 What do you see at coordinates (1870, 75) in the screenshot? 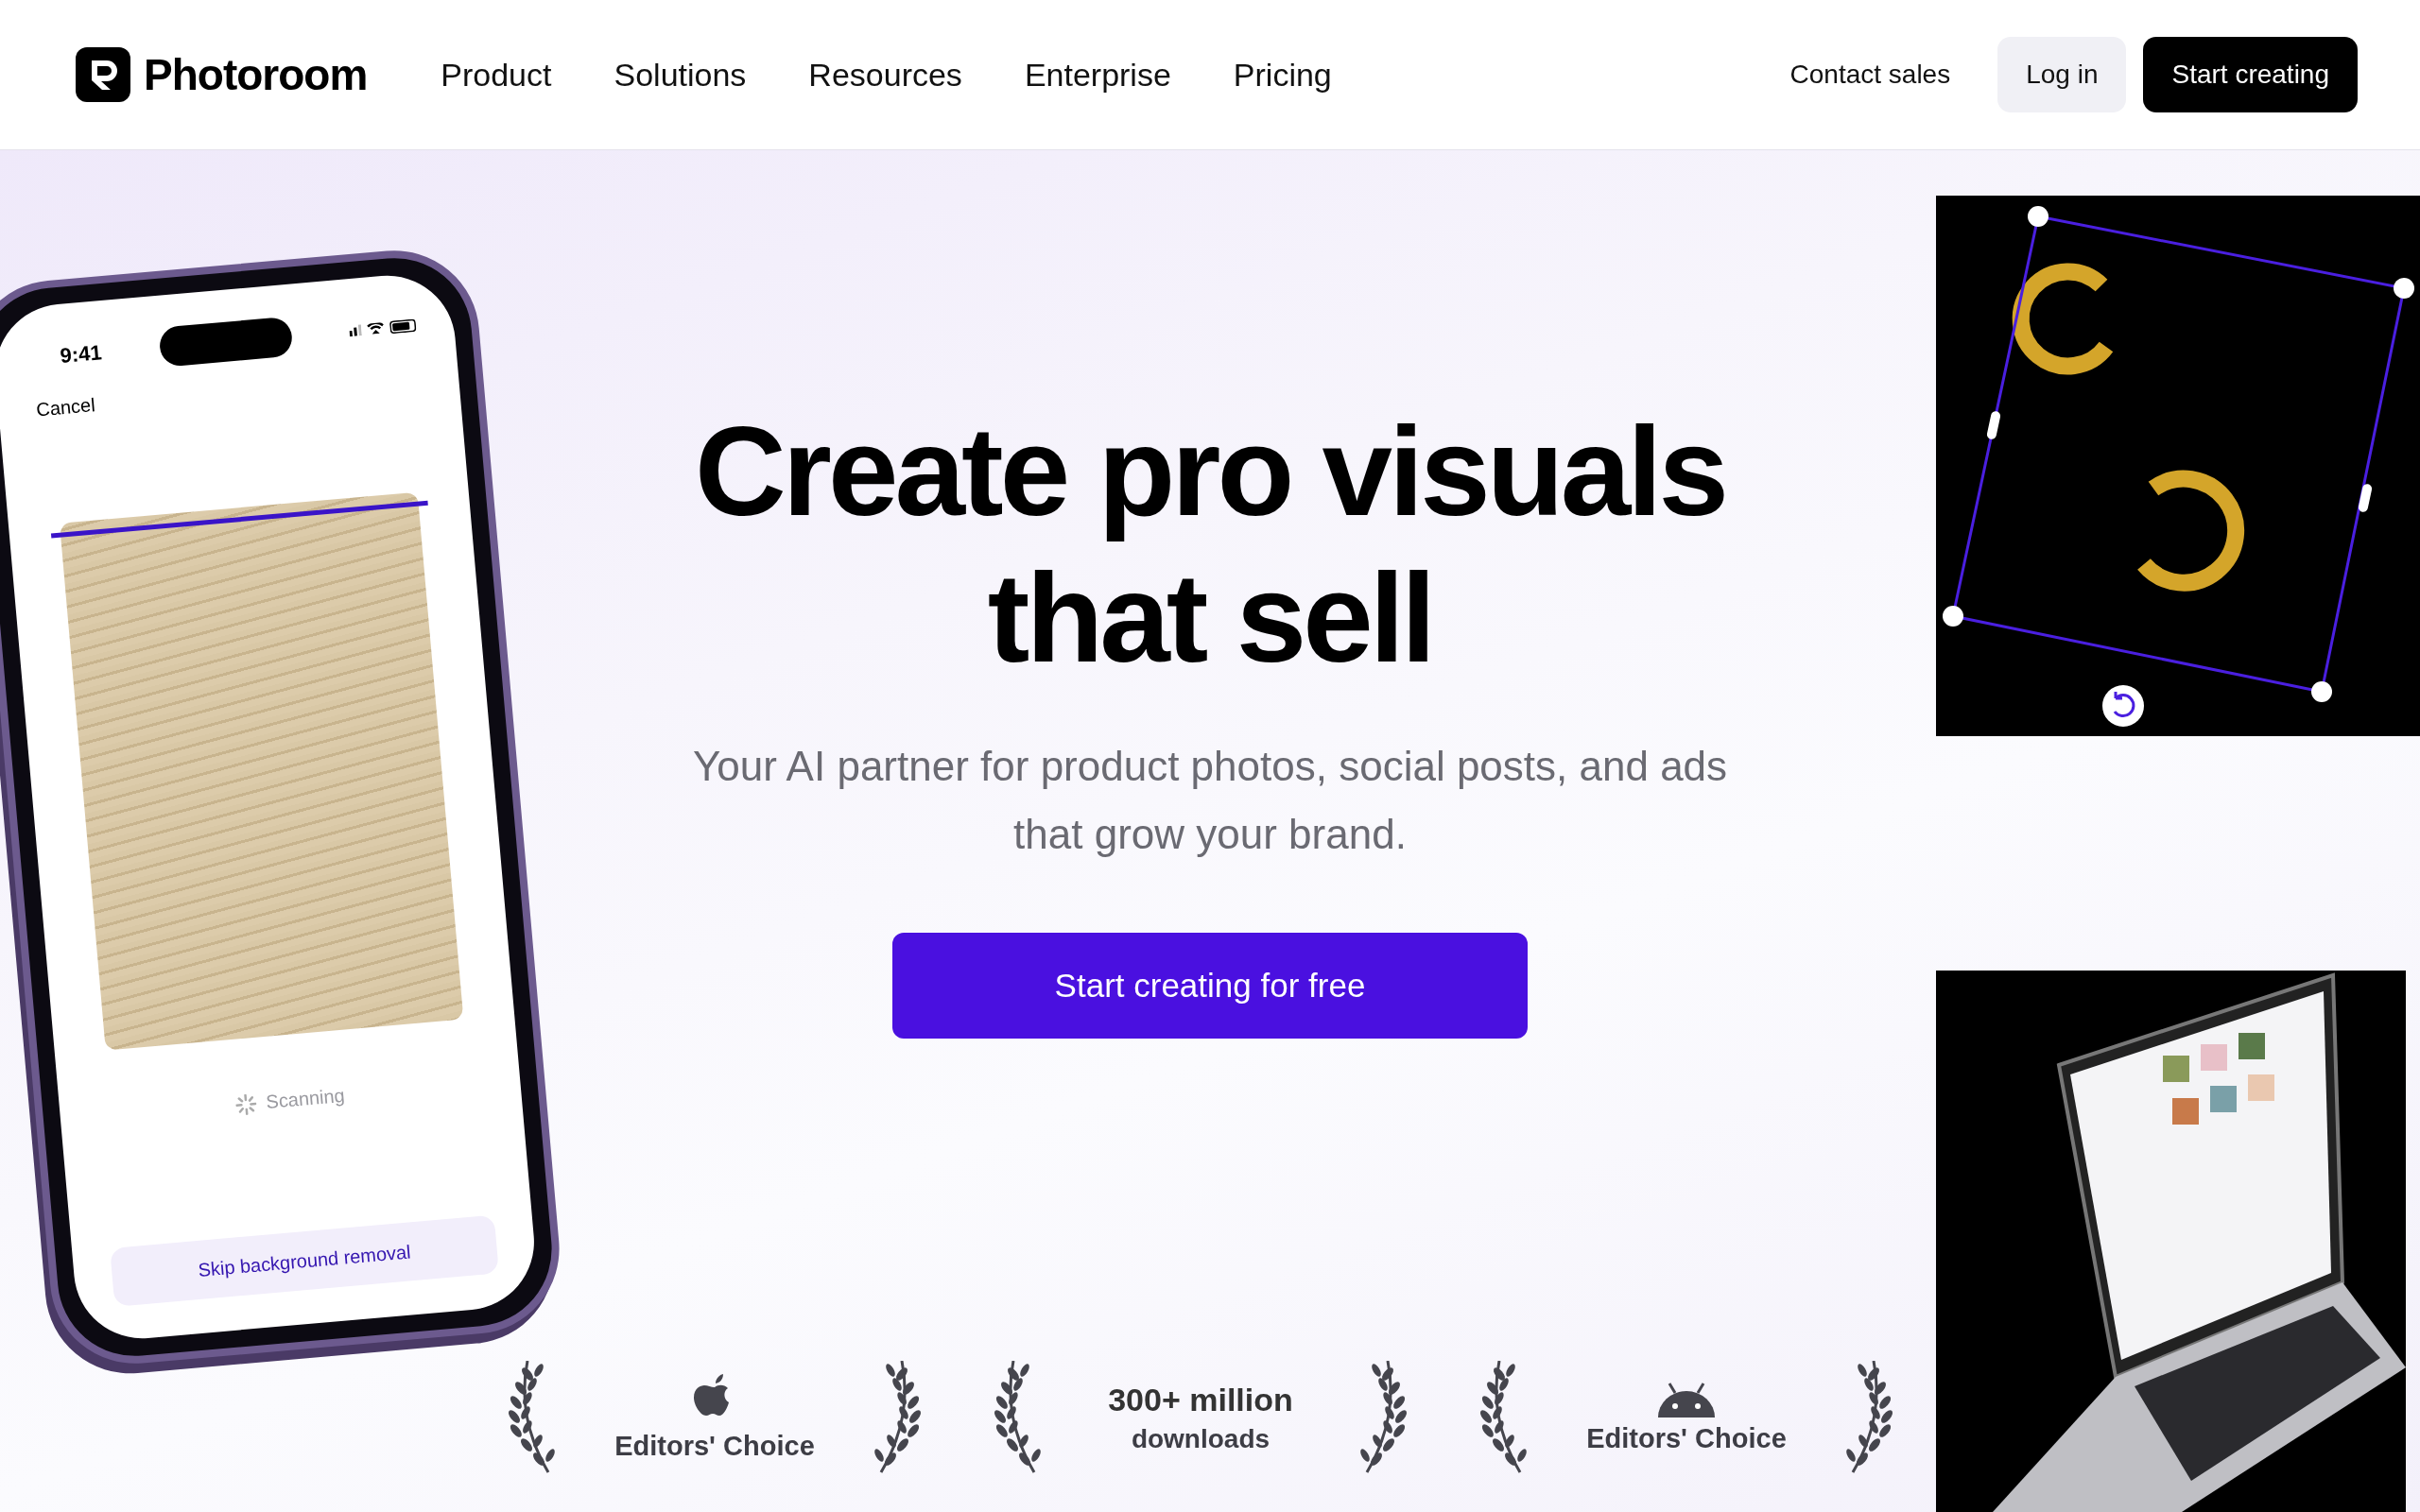
I see `contact-sales-link: Contact sales` at bounding box center [1870, 75].